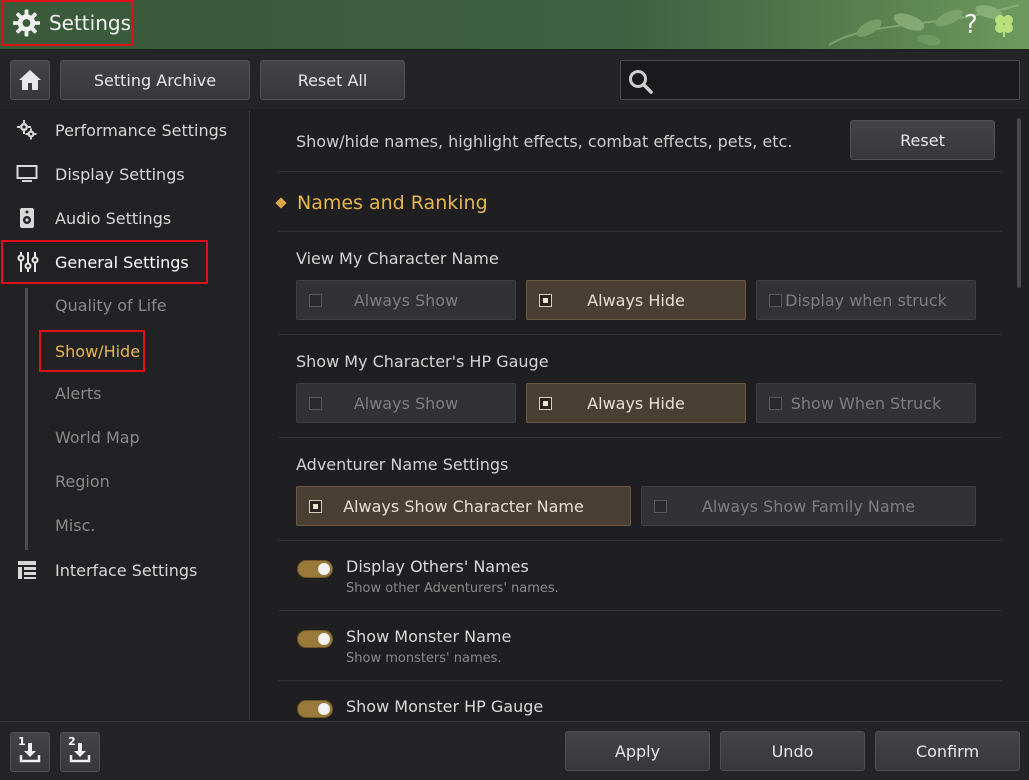 This screenshot has width=1029, height=780. Describe the element at coordinates (792, 751) in the screenshot. I see `undo-button: Undo` at that location.